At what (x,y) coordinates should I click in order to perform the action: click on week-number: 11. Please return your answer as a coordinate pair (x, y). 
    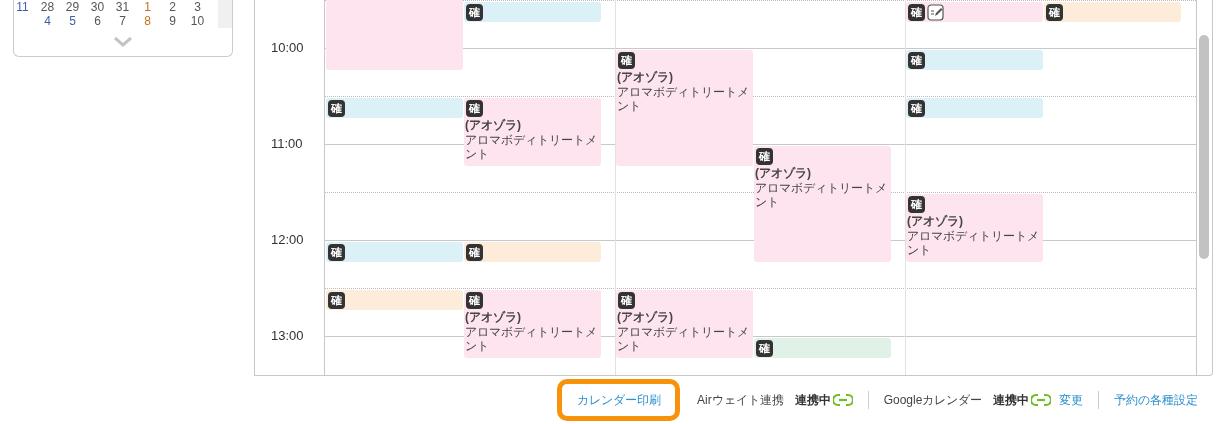
    Looking at the image, I should click on (22, 7).